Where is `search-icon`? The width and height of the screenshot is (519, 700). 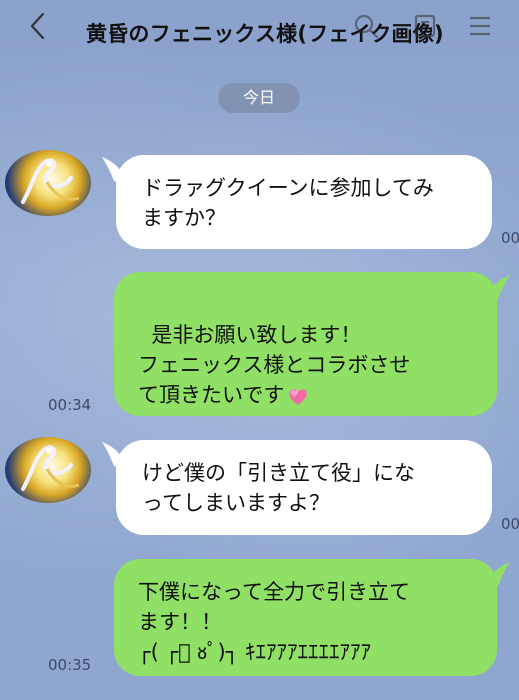 search-icon is located at coordinates (366, 26).